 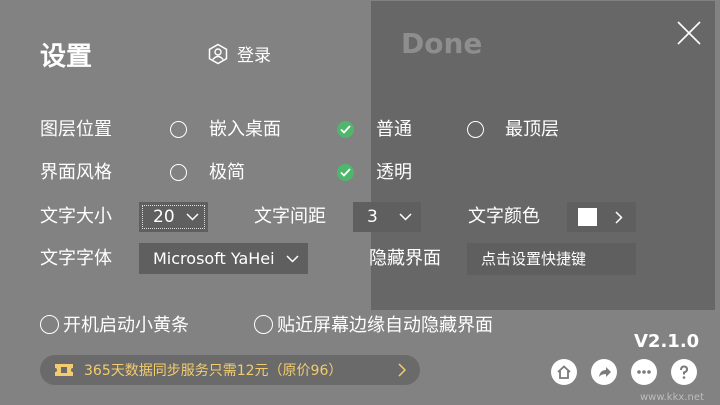 I want to click on close-button, so click(x=689, y=33).